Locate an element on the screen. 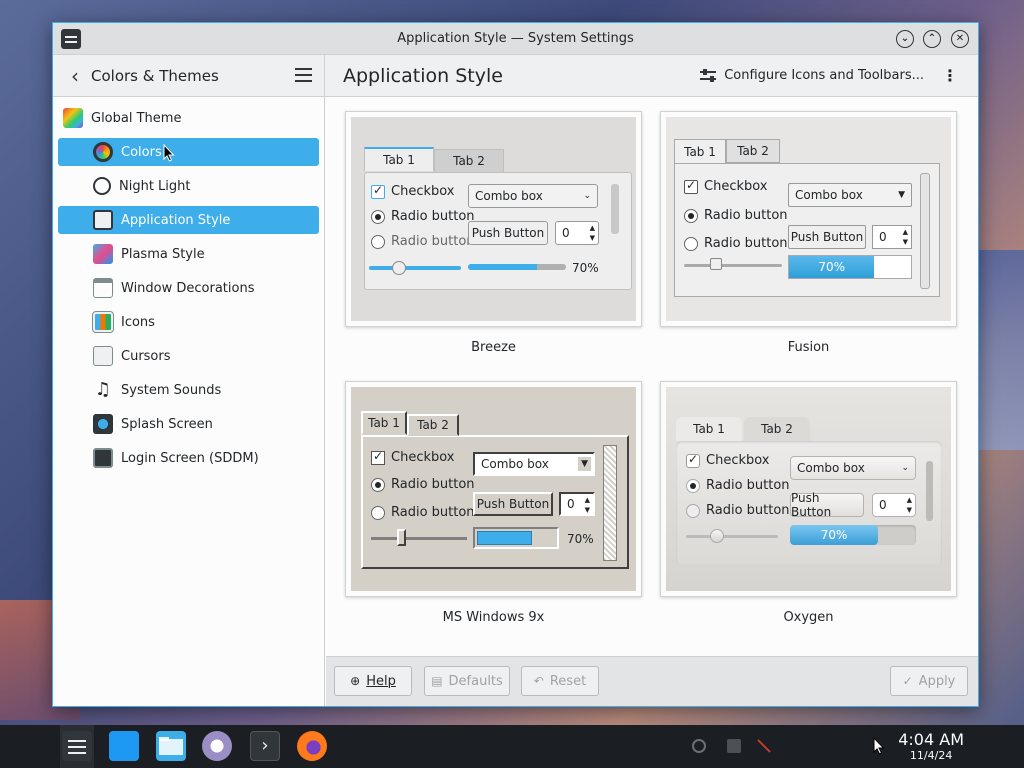  preview-slider is located at coordinates (415, 268).